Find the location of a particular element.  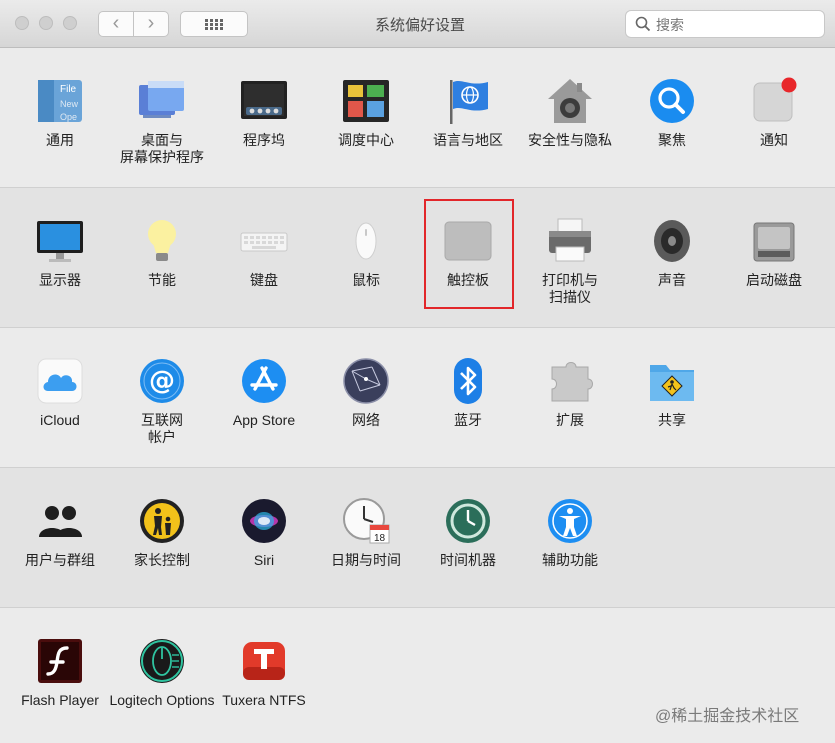

users-groups-icon is located at coordinates (60, 521).